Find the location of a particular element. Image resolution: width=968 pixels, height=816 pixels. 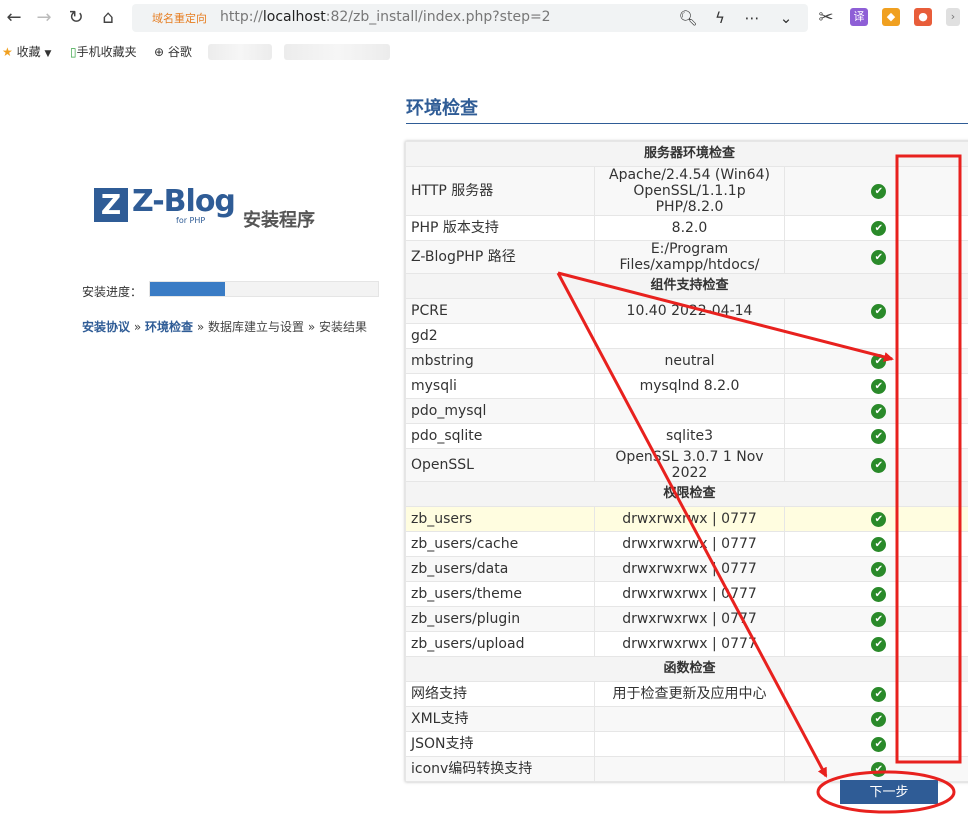

section-header-row: 服务器环境检查 is located at coordinates (687, 154).